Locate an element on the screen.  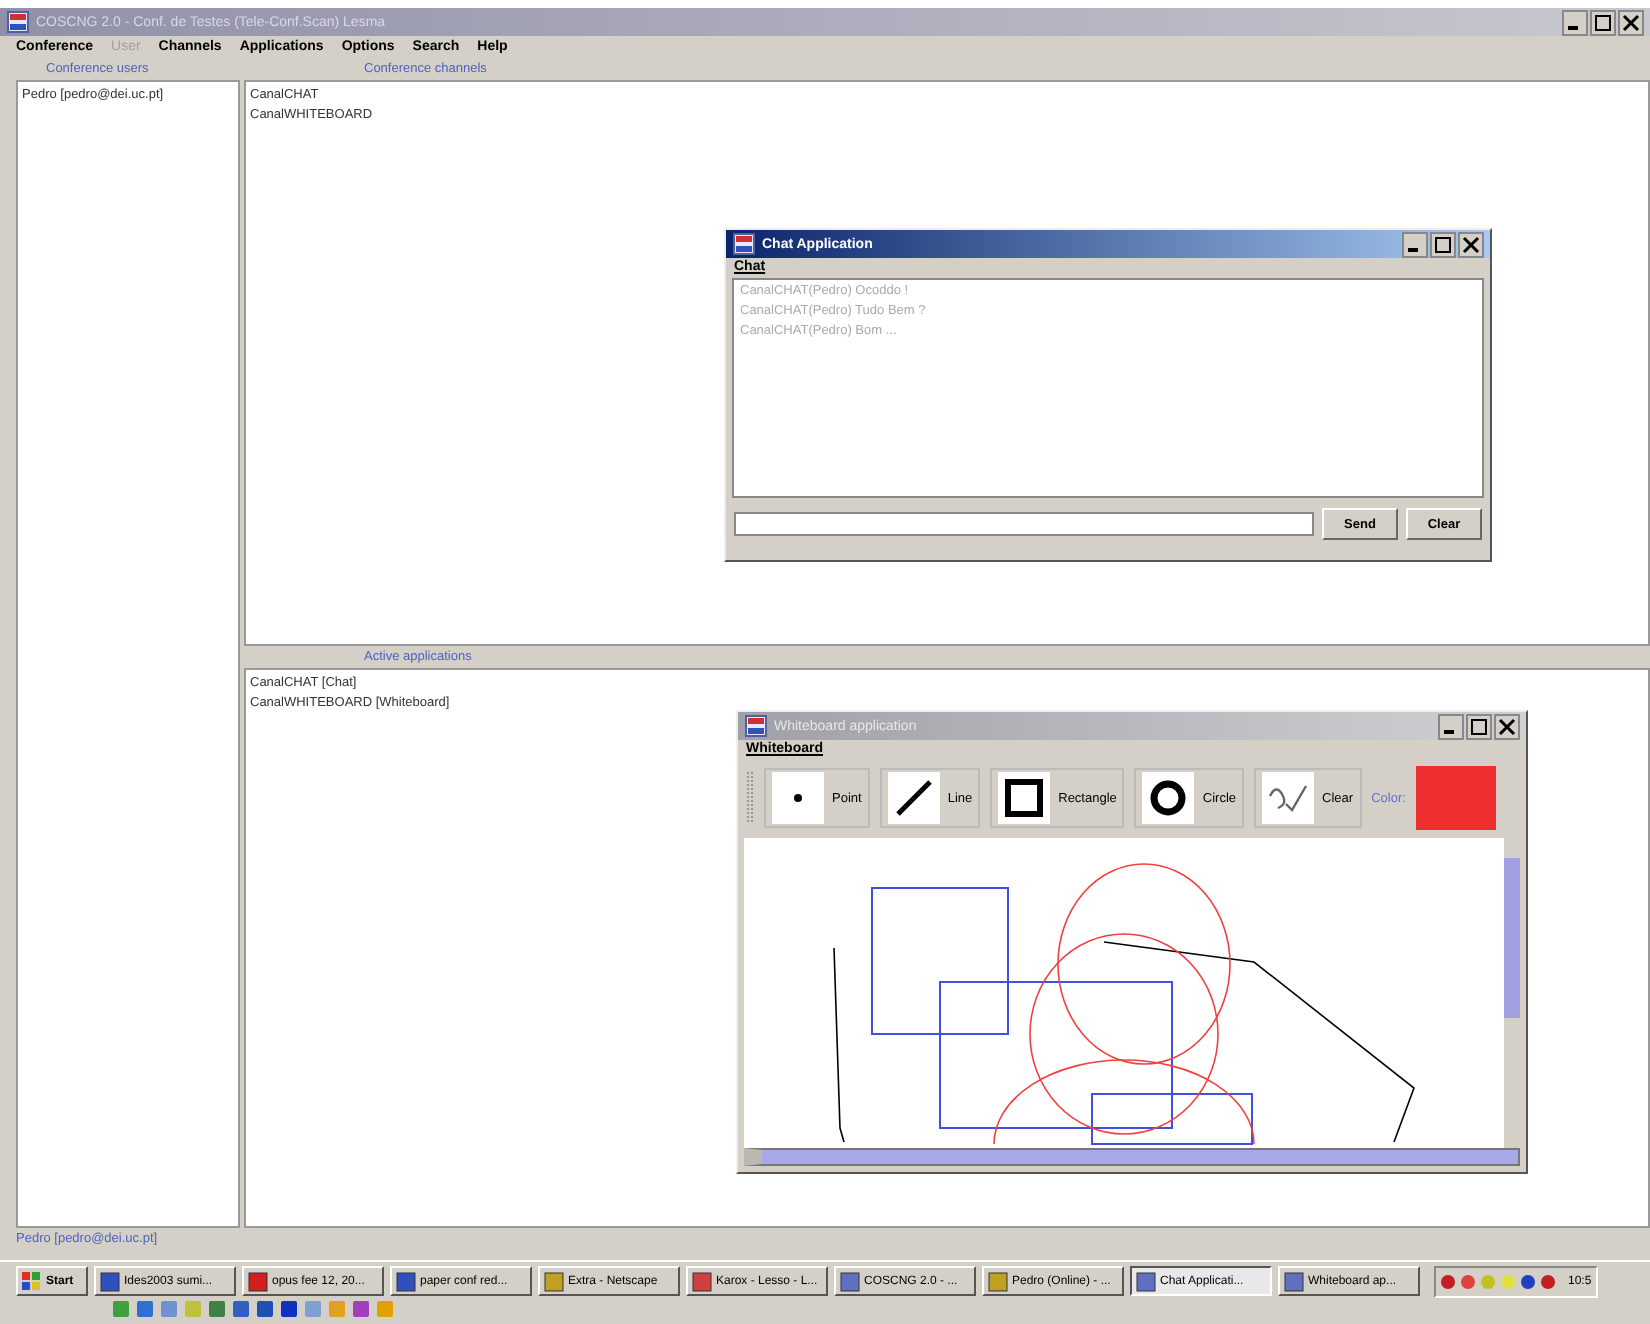
color-swatch is located at coordinates (1455, 798).